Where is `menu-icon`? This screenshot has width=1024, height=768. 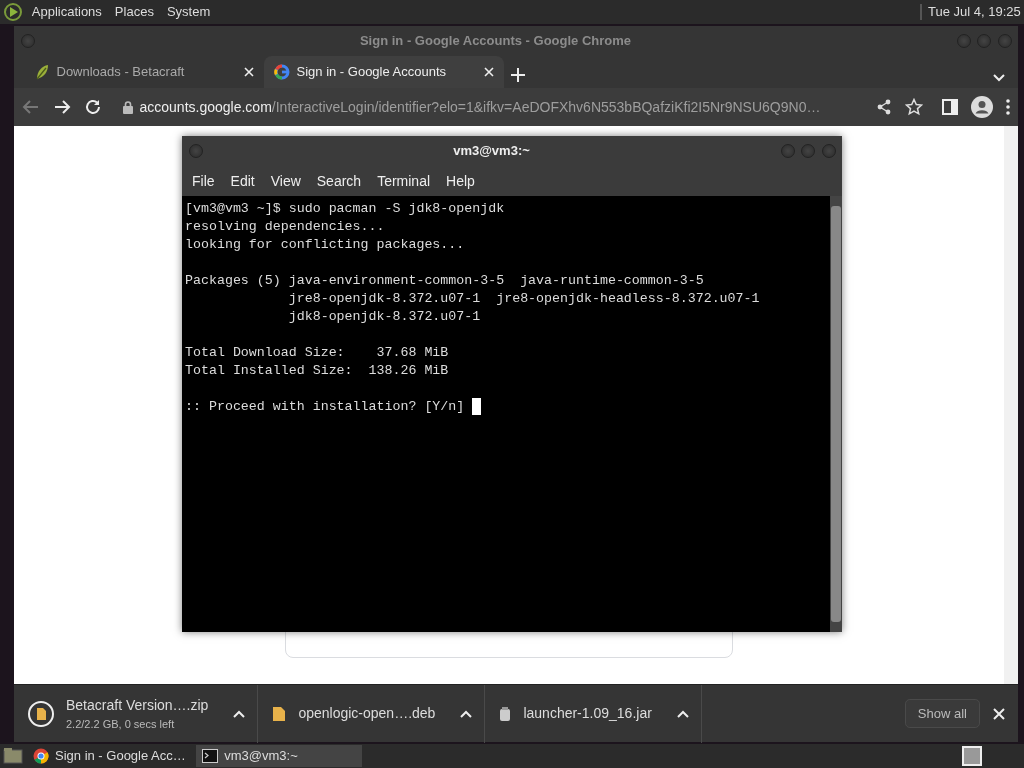 menu-icon is located at coordinates (1008, 107).